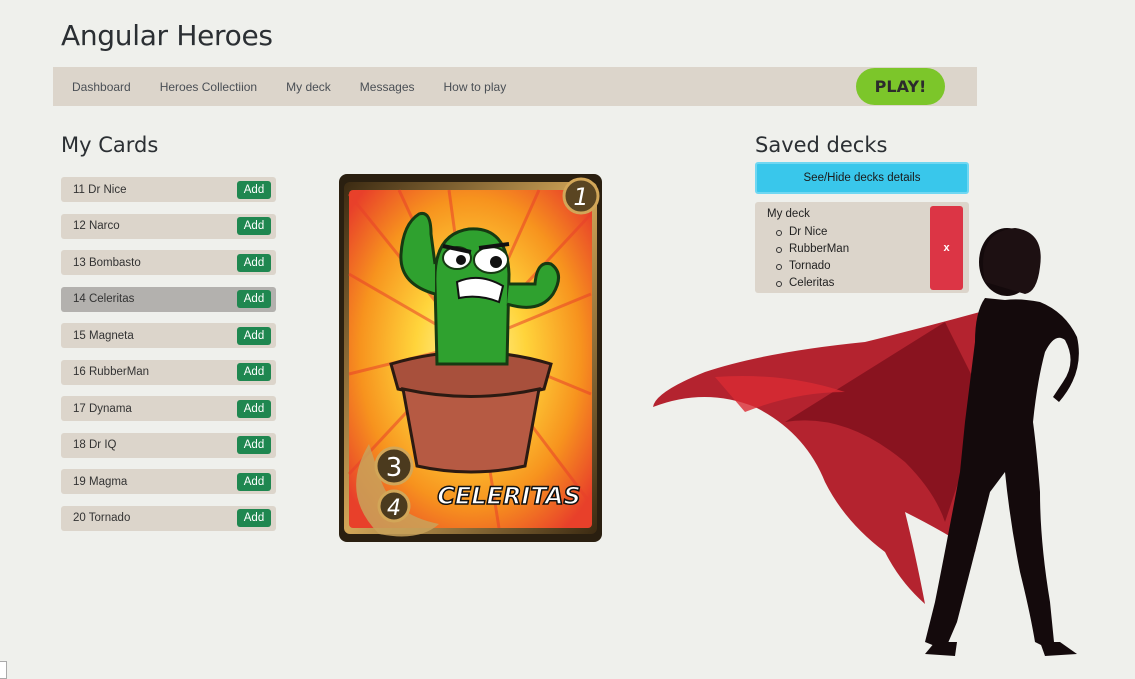  I want to click on card-item: 19 Magma Add, so click(168, 481).